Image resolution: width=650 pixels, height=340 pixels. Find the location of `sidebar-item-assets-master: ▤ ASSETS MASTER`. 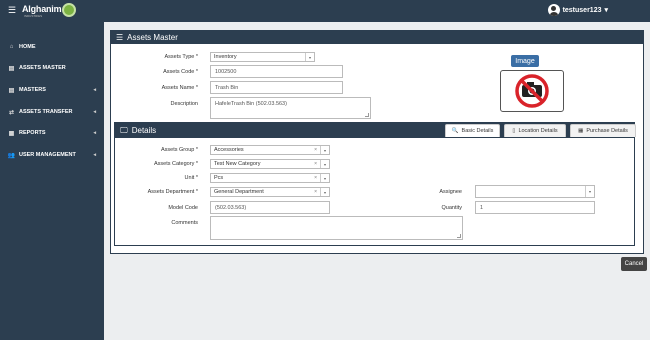

sidebar-item-assets-master: ▤ ASSETS MASTER is located at coordinates (52, 68).